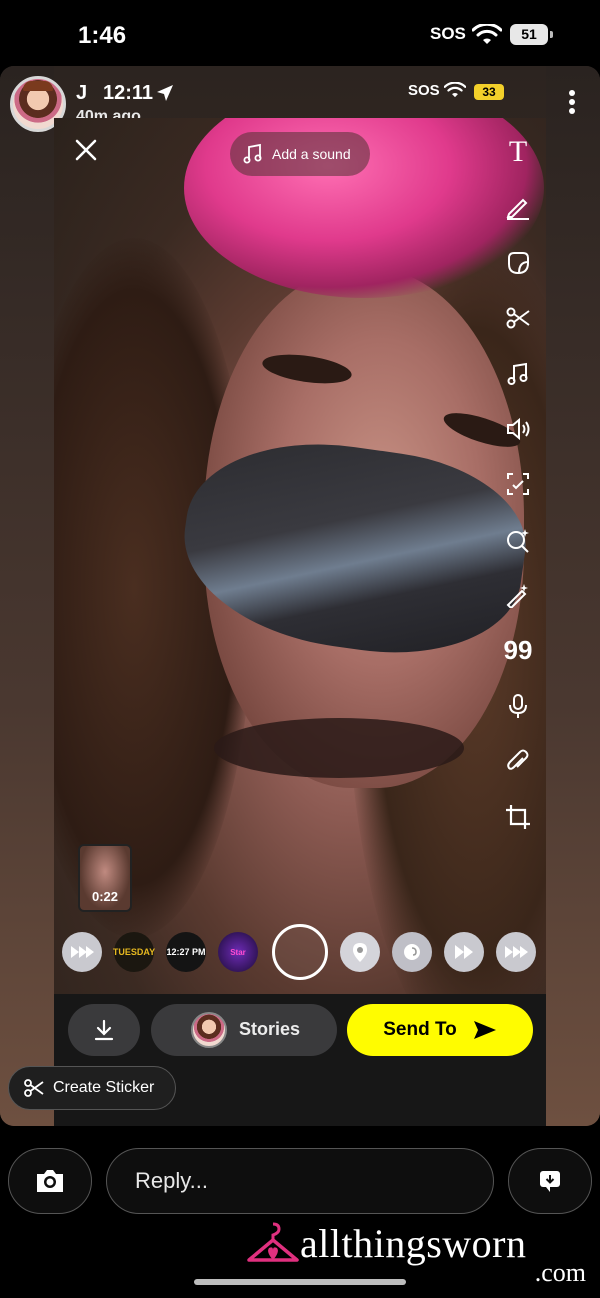 This screenshot has height=1298, width=600. What do you see at coordinates (81, 93) in the screenshot?
I see `story-user-name: J` at bounding box center [81, 93].